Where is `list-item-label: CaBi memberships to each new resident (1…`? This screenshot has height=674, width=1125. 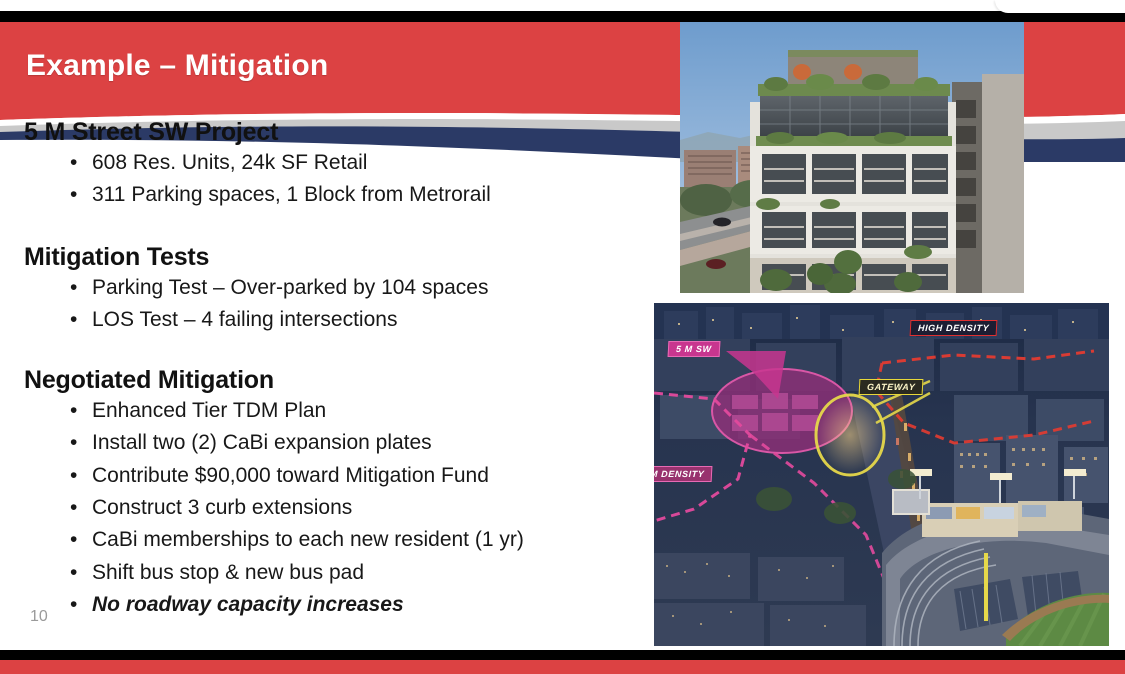
list-item-label: CaBi memberships to each new resident (1… is located at coordinates (308, 540).